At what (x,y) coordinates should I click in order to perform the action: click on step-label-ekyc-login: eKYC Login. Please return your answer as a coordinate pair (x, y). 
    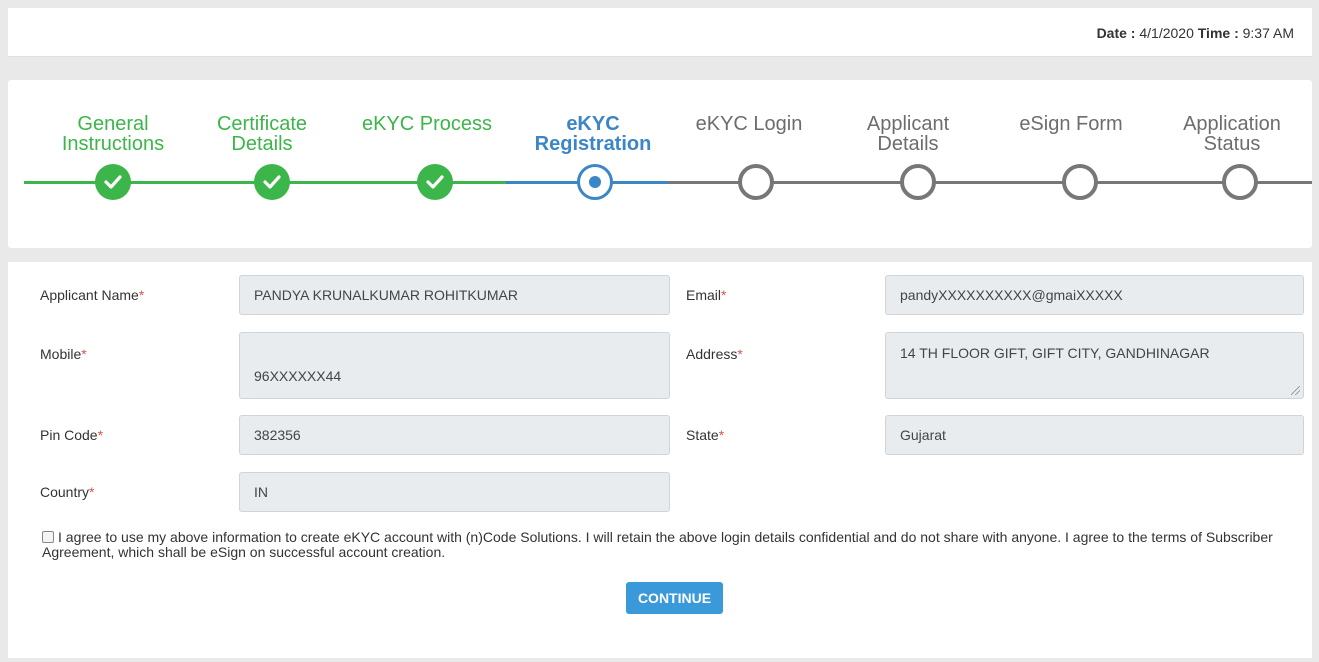
    Looking at the image, I should click on (749, 124).